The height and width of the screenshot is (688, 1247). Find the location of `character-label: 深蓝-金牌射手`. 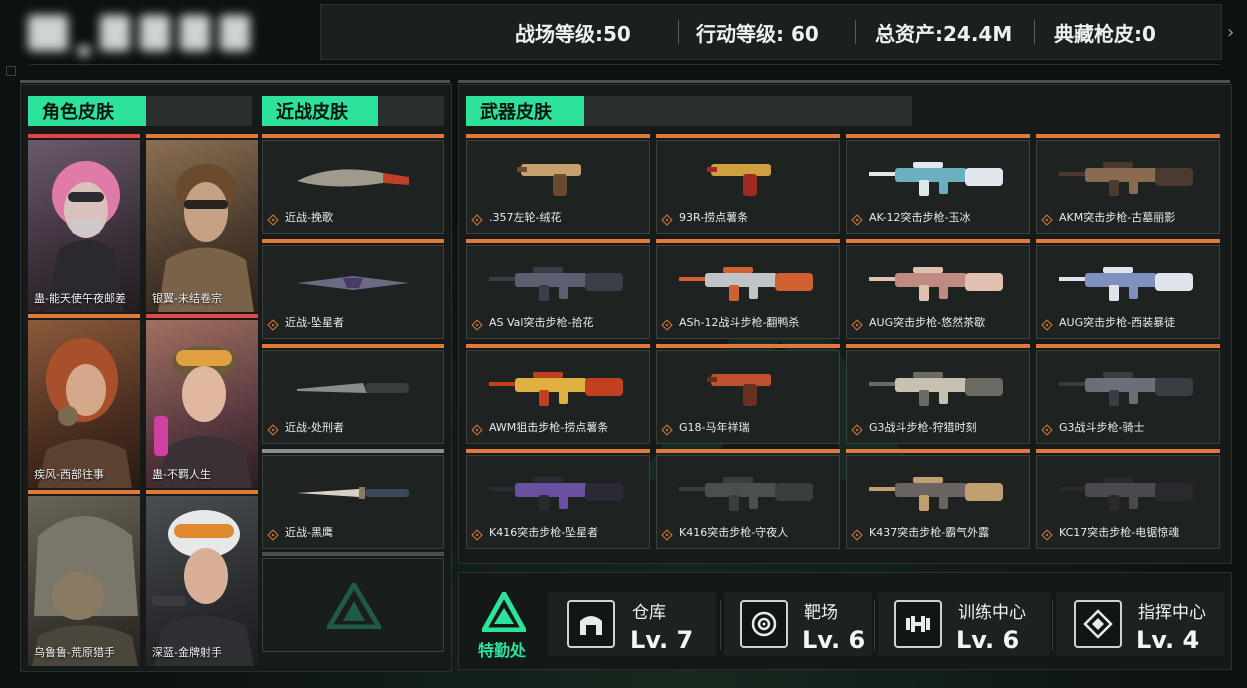

character-label: 深蓝-金牌射手 is located at coordinates (187, 652).